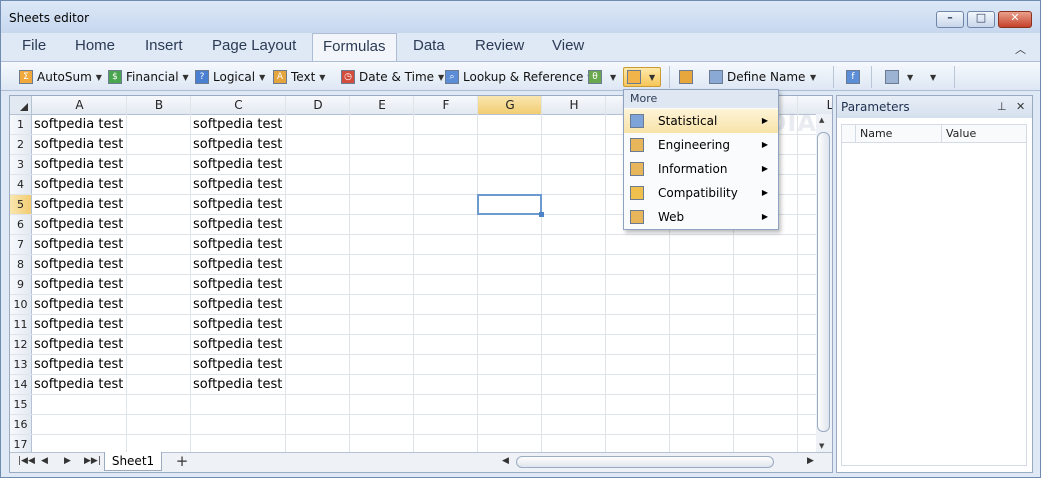  Describe the element at coordinates (133, 461) in the screenshot. I see `sheet-tab-sheet1: Sheet1` at that location.